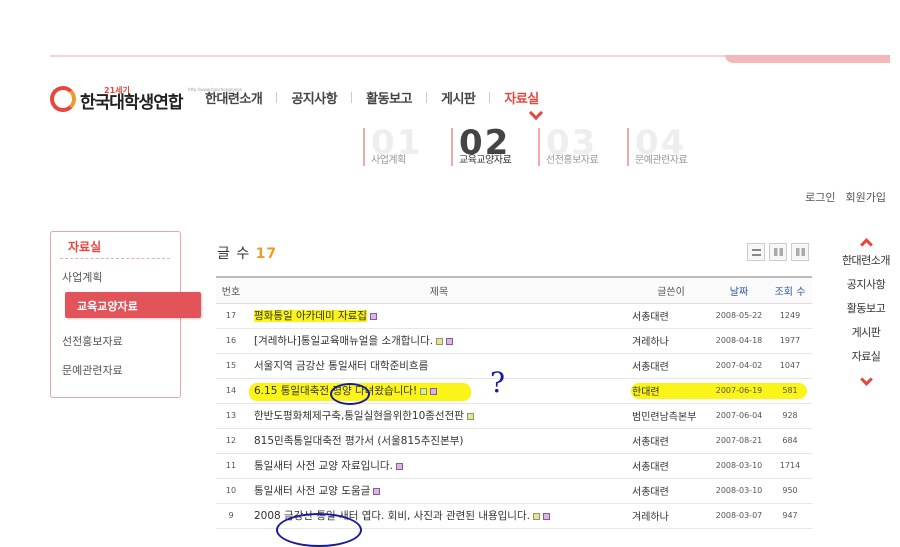  Describe the element at coordinates (671, 391) in the screenshot. I see `row-writer: 한대련` at that location.